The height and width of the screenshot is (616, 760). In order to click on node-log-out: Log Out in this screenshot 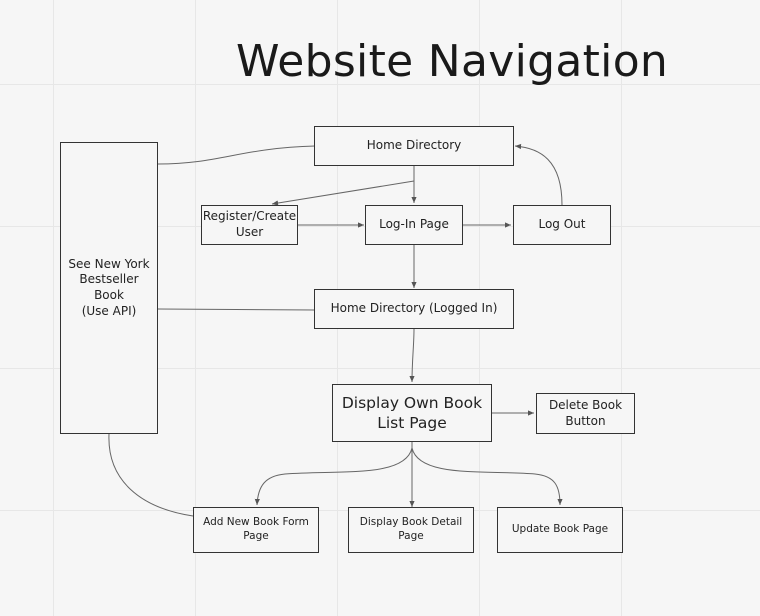, I will do `click(562, 225)`.